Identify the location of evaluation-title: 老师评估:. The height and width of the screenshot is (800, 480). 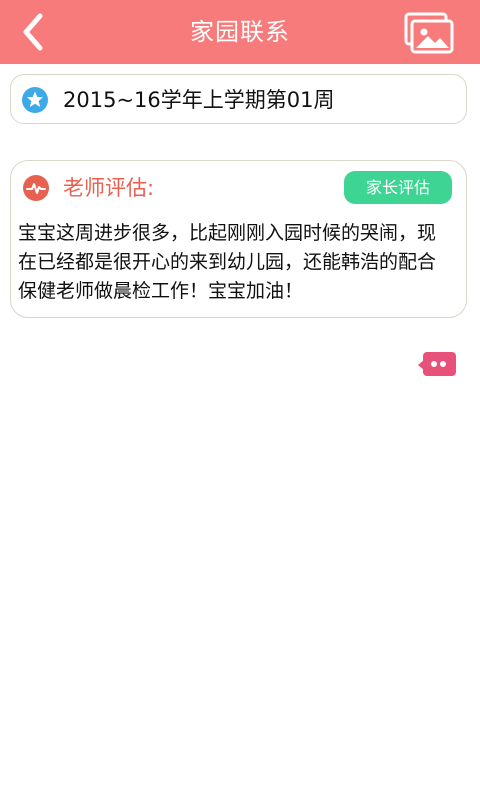
(109, 188).